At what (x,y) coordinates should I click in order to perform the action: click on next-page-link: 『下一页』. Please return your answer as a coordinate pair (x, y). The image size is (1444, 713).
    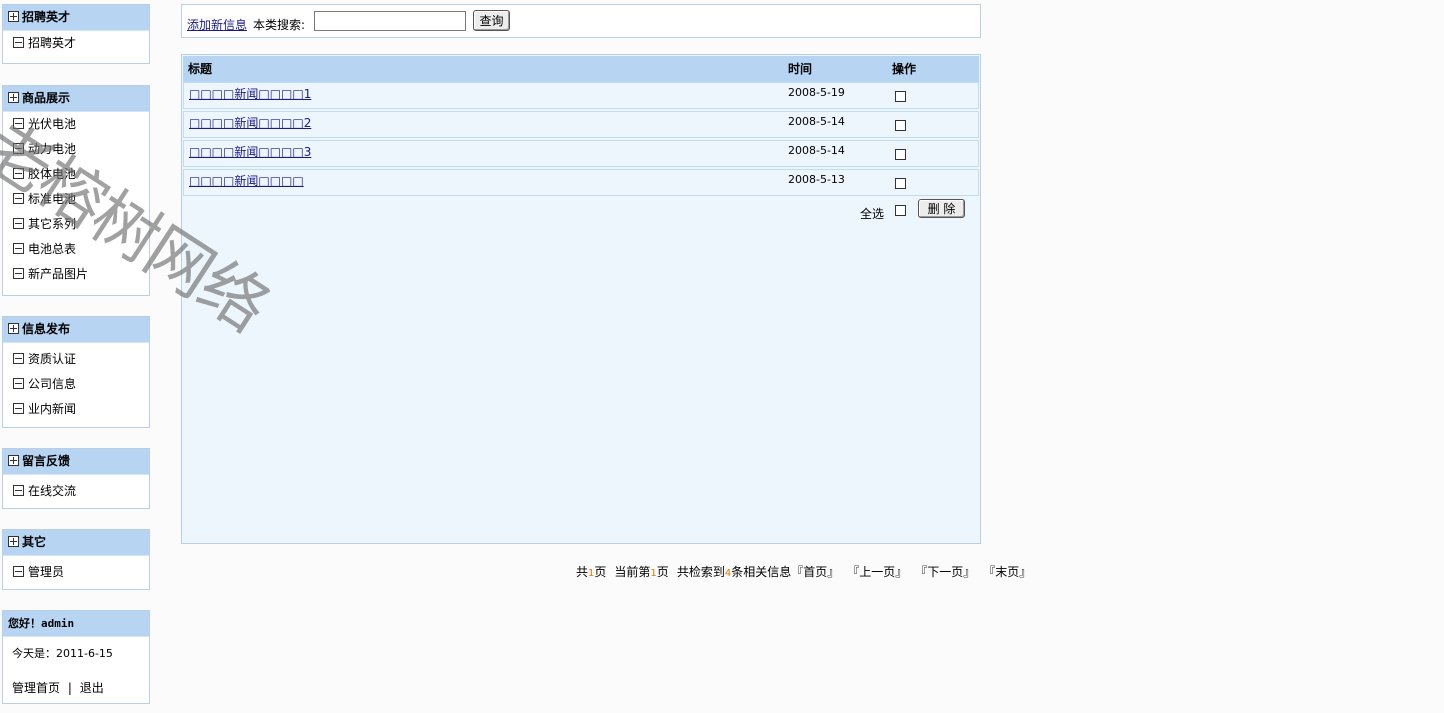
    Looking at the image, I should click on (945, 572).